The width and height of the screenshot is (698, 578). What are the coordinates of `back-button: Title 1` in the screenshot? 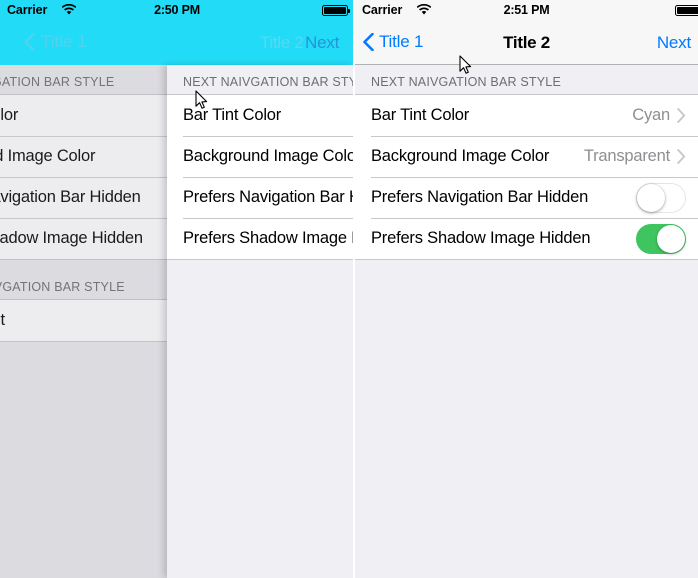 It's located at (55, 42).